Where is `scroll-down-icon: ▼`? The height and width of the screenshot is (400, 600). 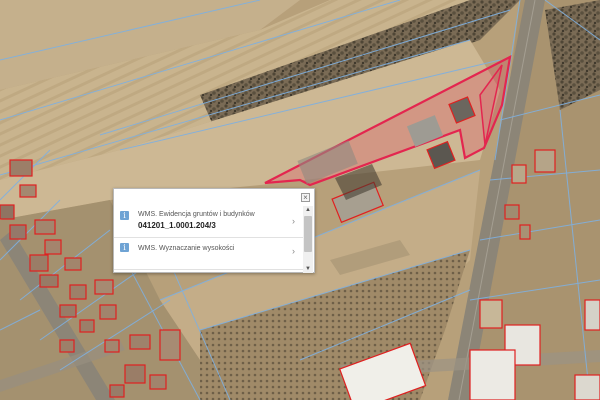
scroll-down-icon: ▼ is located at coordinates (308, 269).